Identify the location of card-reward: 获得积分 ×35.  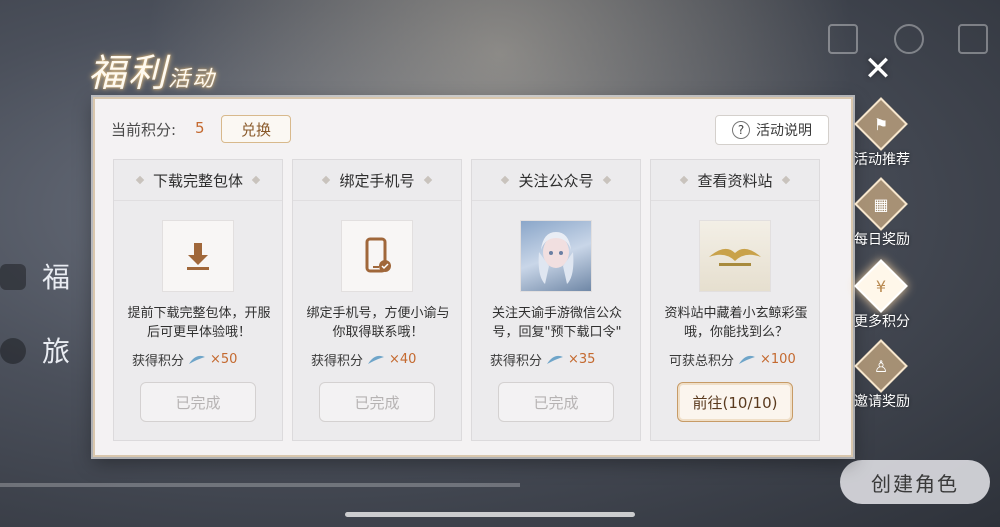
(542, 359).